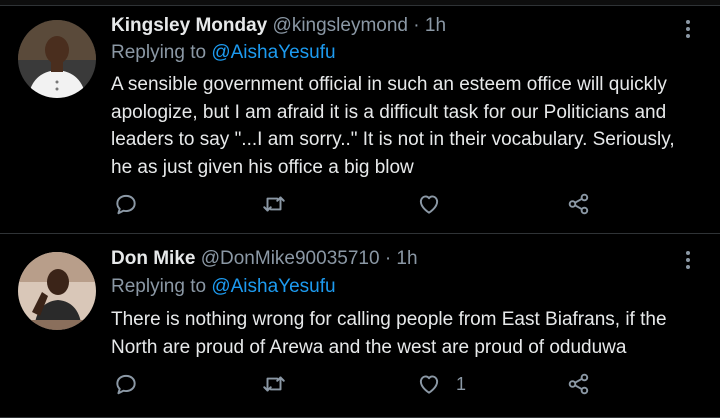  I want to click on author-name: Kingsley Monday, so click(189, 25).